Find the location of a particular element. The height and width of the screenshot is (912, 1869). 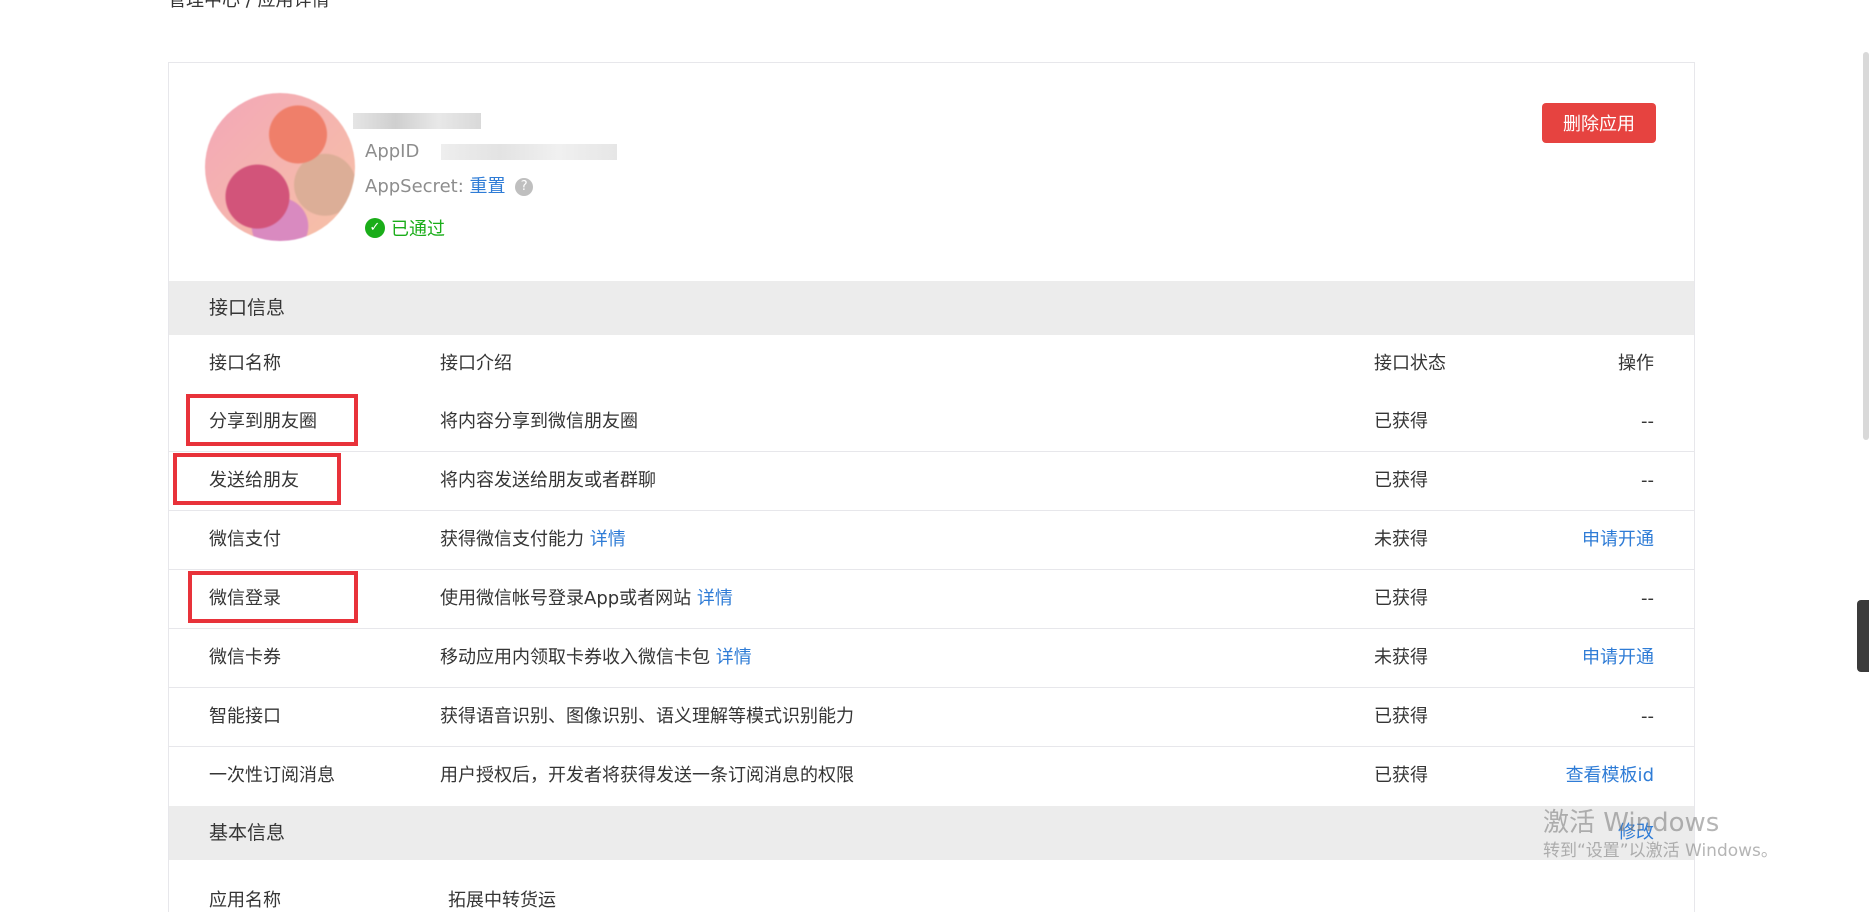

column-header-intro: 接口介绍 is located at coordinates (476, 363).